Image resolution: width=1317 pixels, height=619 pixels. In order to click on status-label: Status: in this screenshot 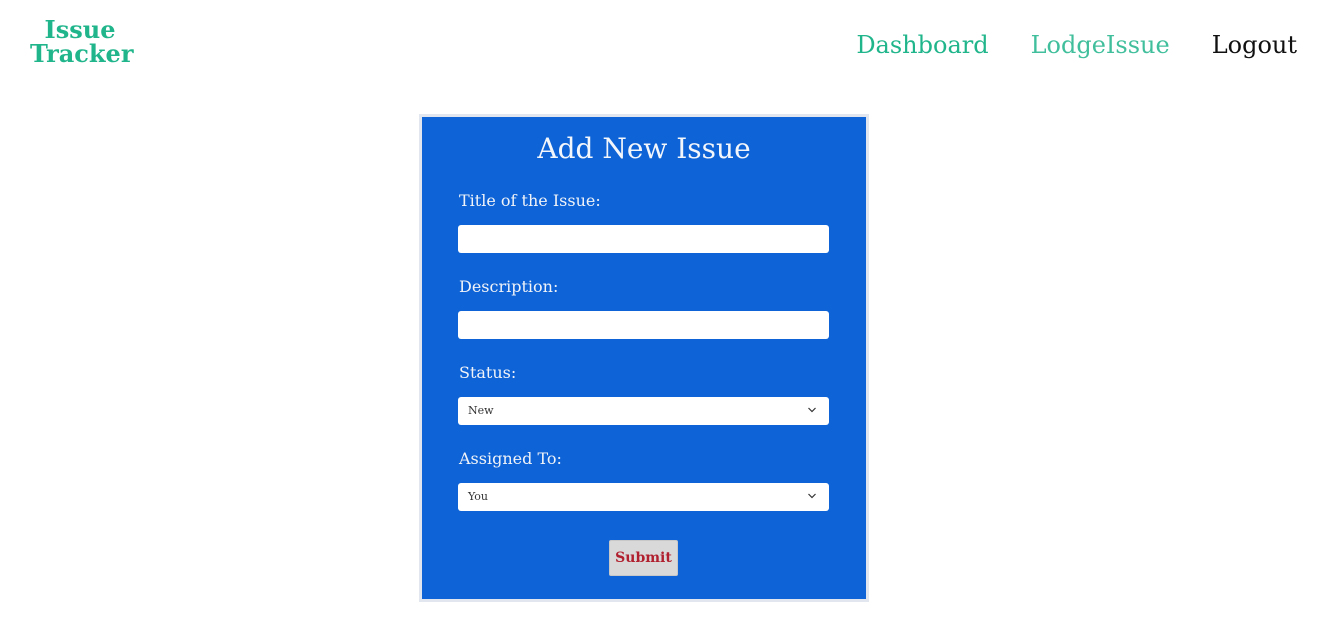, I will do `click(488, 372)`.